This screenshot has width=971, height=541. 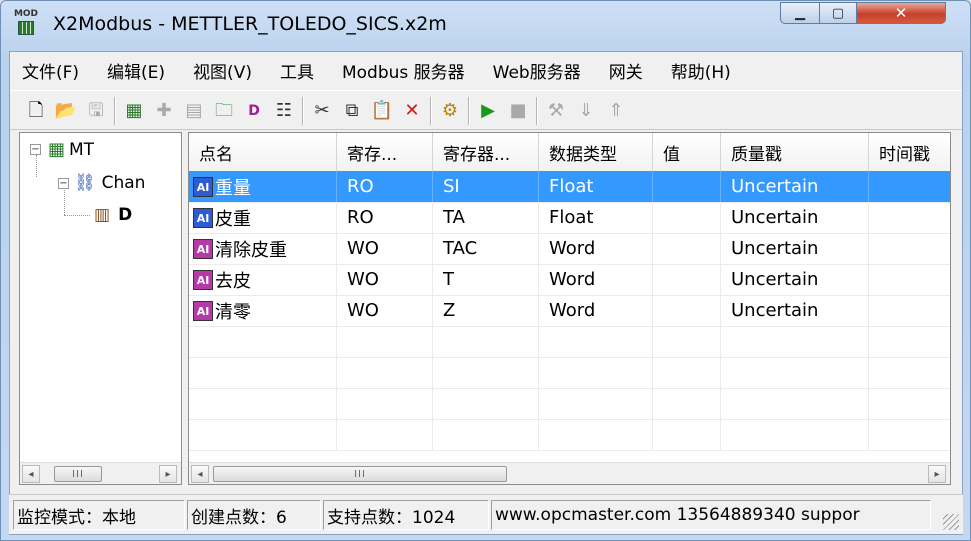 I want to click on menu-item: 工具, so click(x=297, y=70).